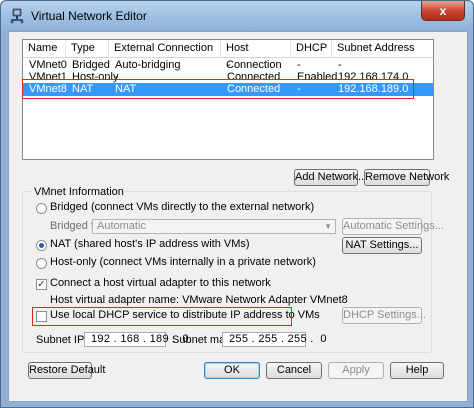  I want to click on close-button: x, so click(443, 11).